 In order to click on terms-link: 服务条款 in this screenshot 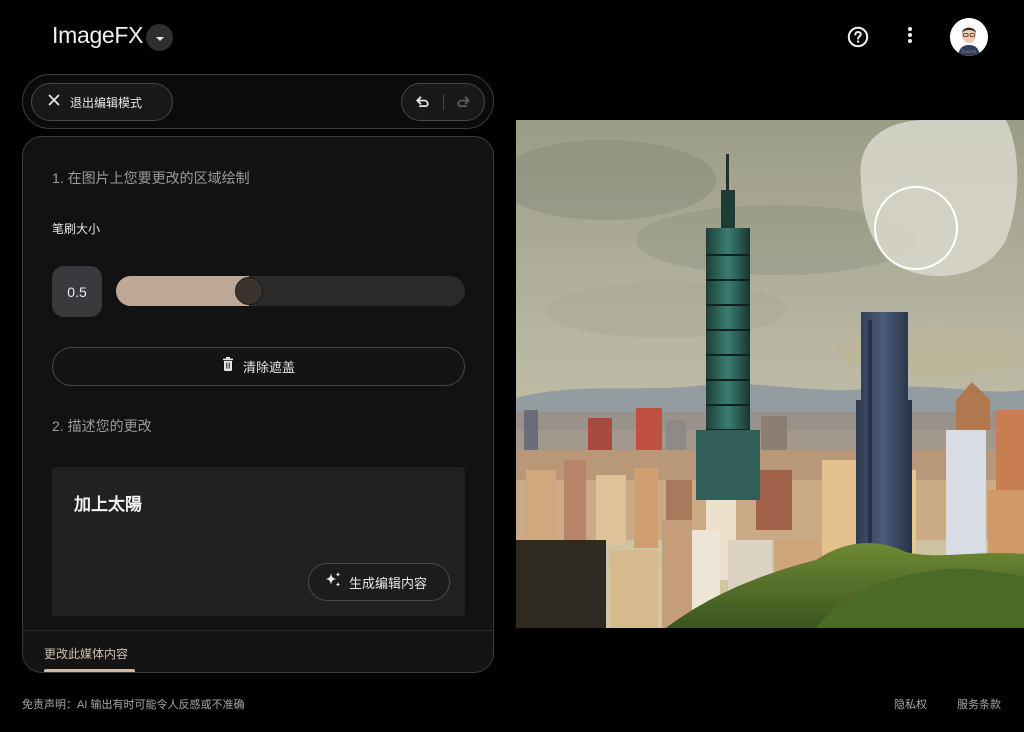, I will do `click(979, 704)`.